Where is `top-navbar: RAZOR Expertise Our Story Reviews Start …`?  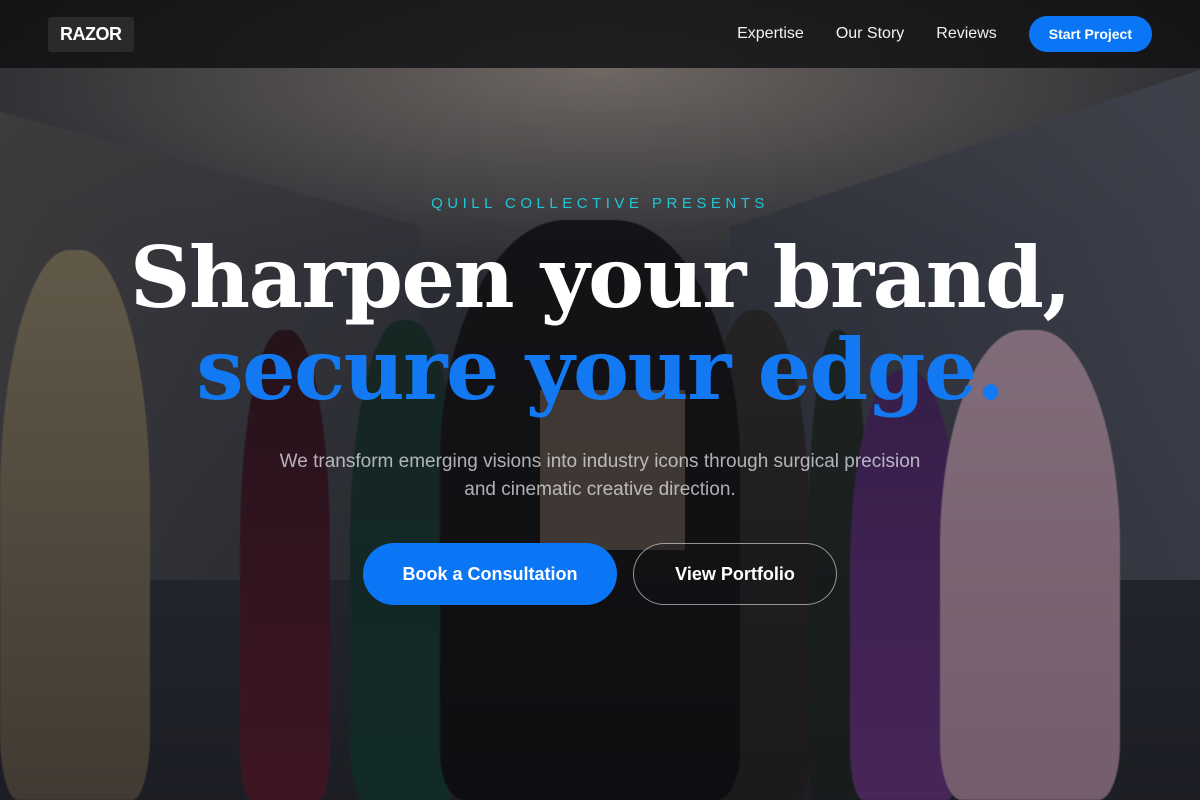 top-navbar: RAZOR Expertise Our Story Reviews Start … is located at coordinates (600, 34).